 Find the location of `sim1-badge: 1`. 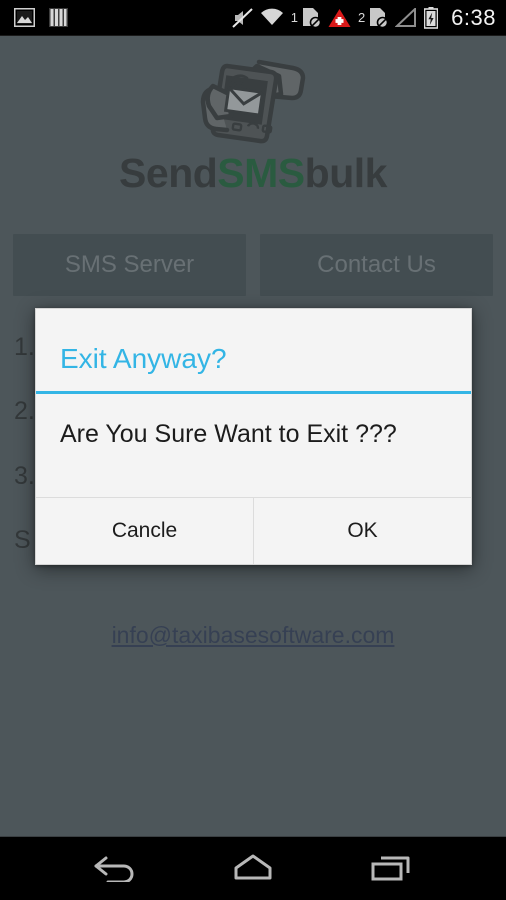

sim1-badge: 1 is located at coordinates (294, 17).